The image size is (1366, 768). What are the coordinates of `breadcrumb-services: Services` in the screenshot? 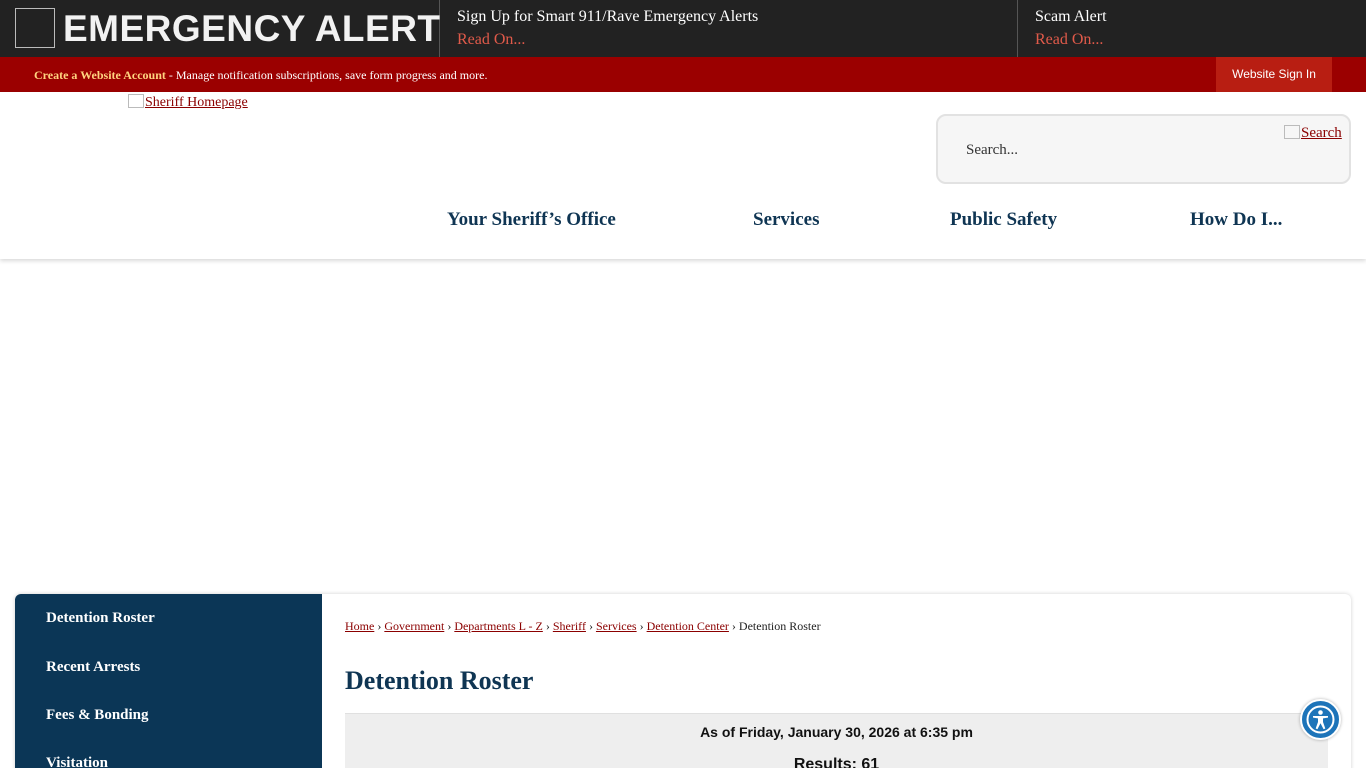 It's located at (616, 626).